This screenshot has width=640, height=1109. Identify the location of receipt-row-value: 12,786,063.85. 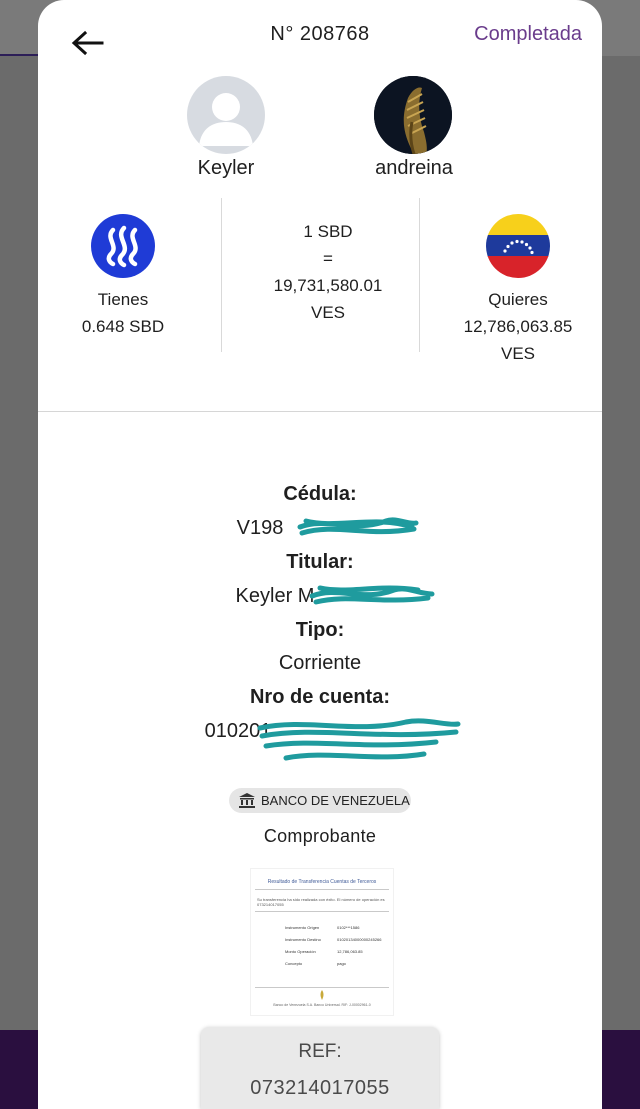
(350, 951).